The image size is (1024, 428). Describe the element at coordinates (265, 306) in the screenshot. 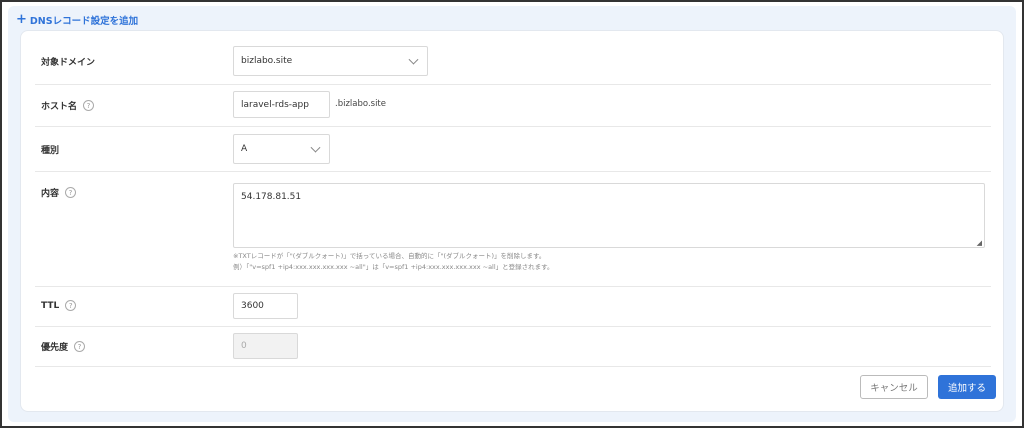

I see `ttl-input: 3600` at that location.